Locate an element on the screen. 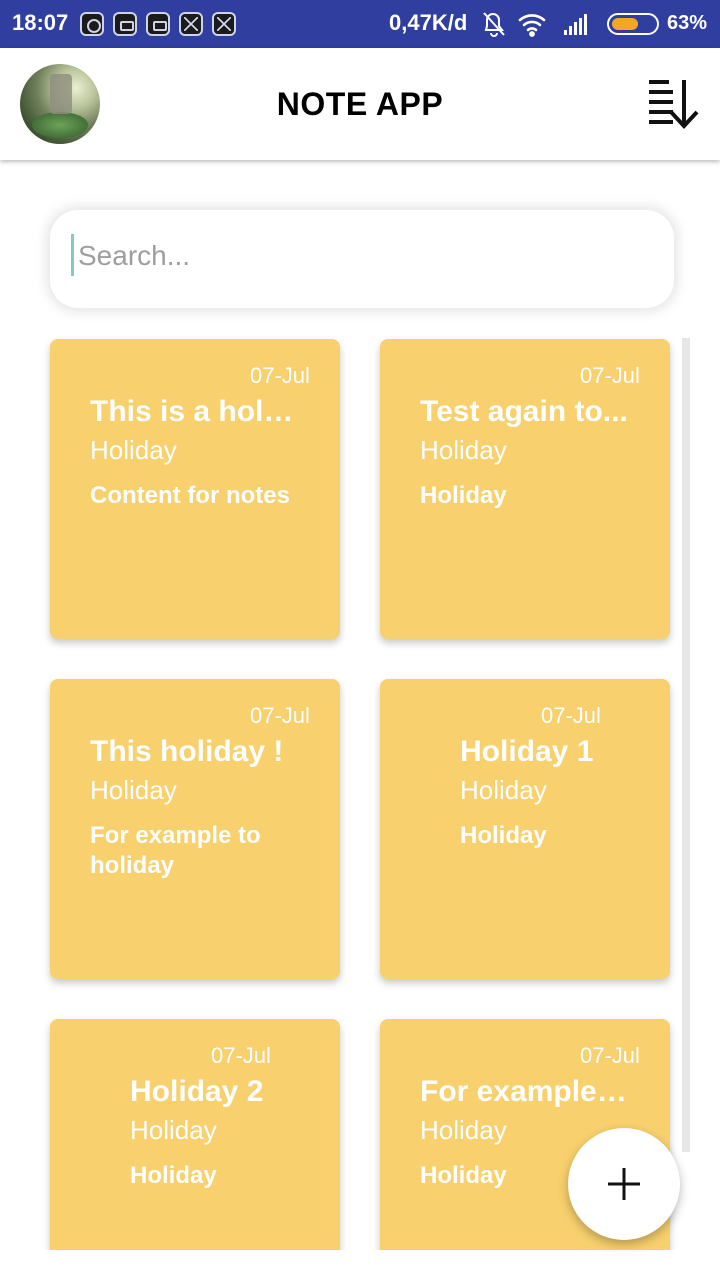 This screenshot has height=1280, width=720. network-speed: 0,47K/d is located at coordinates (428, 22).